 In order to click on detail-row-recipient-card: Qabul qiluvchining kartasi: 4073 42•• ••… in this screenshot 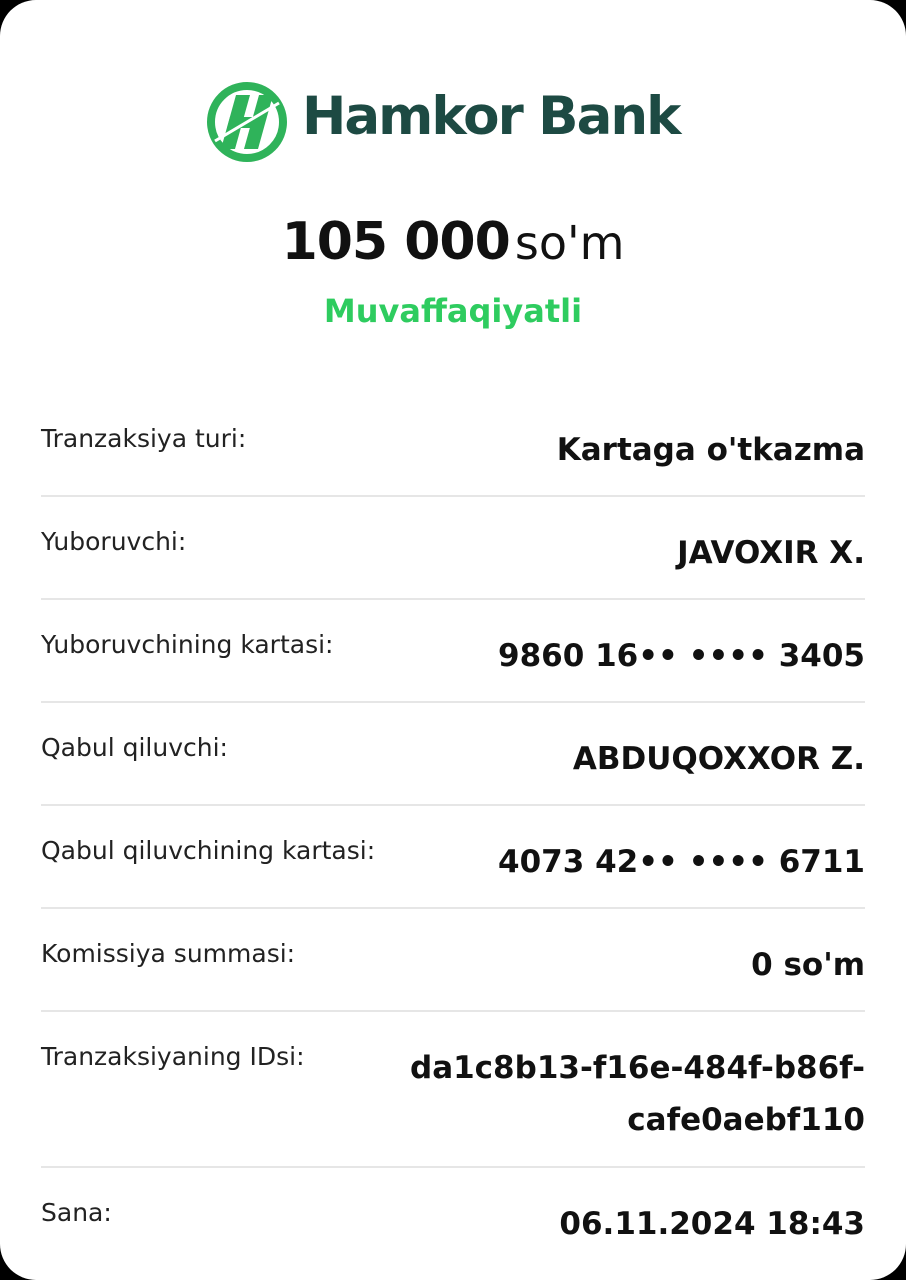, I will do `click(453, 857)`.